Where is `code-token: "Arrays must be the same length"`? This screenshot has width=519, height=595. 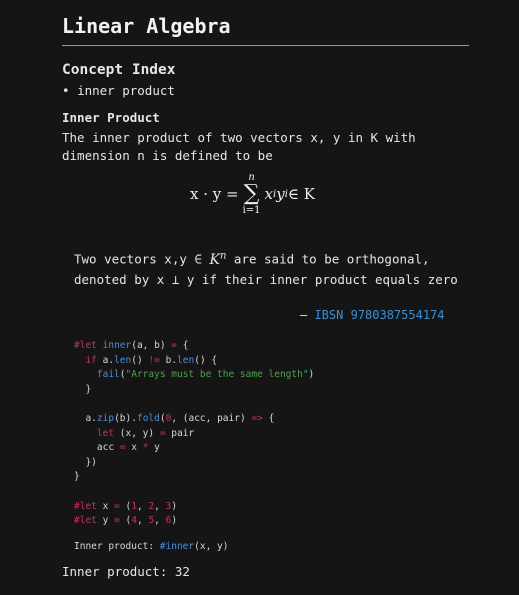 code-token: "Arrays must be the same length" is located at coordinates (217, 375).